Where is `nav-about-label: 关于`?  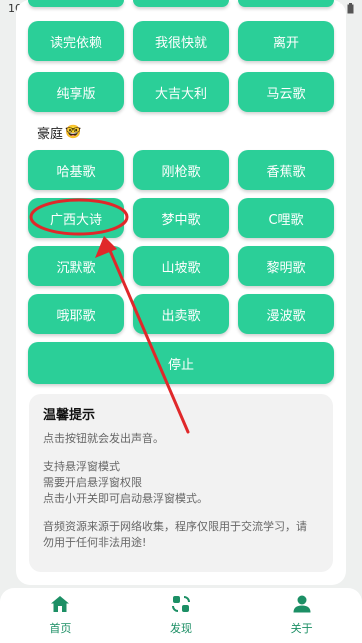
nav-about-label: 关于 is located at coordinates (301, 628).